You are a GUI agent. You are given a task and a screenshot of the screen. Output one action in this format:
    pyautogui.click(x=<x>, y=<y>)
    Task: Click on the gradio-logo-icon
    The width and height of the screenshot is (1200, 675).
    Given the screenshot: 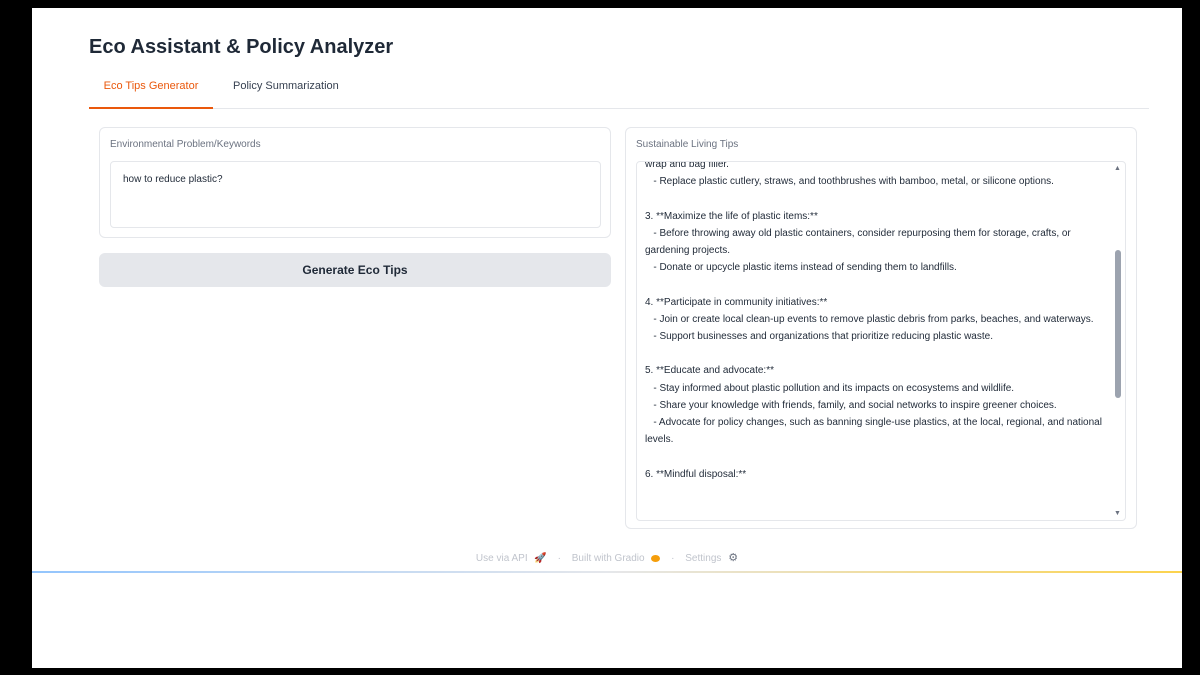 What is the action you would take?
    pyautogui.click(x=656, y=558)
    